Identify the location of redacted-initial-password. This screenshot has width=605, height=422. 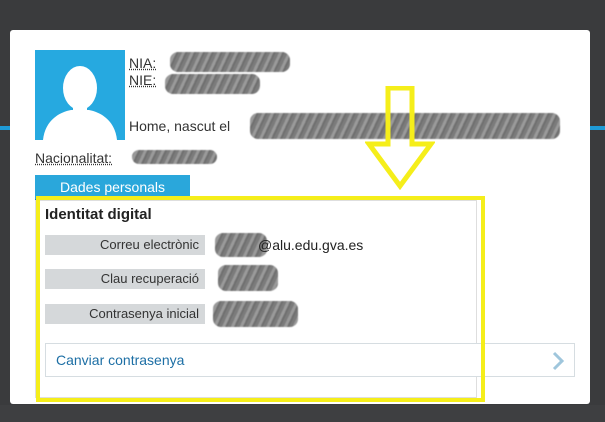
(255, 314).